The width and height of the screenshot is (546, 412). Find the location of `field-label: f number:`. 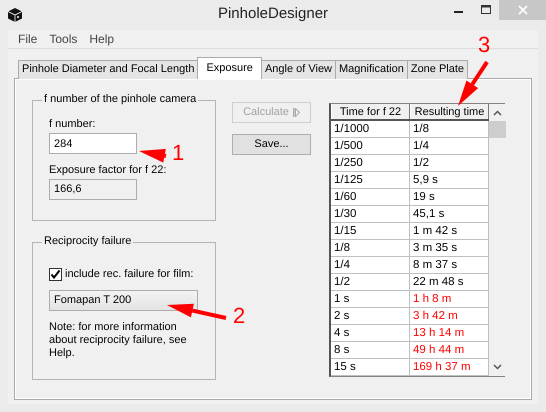

field-label: f number: is located at coordinates (72, 125).